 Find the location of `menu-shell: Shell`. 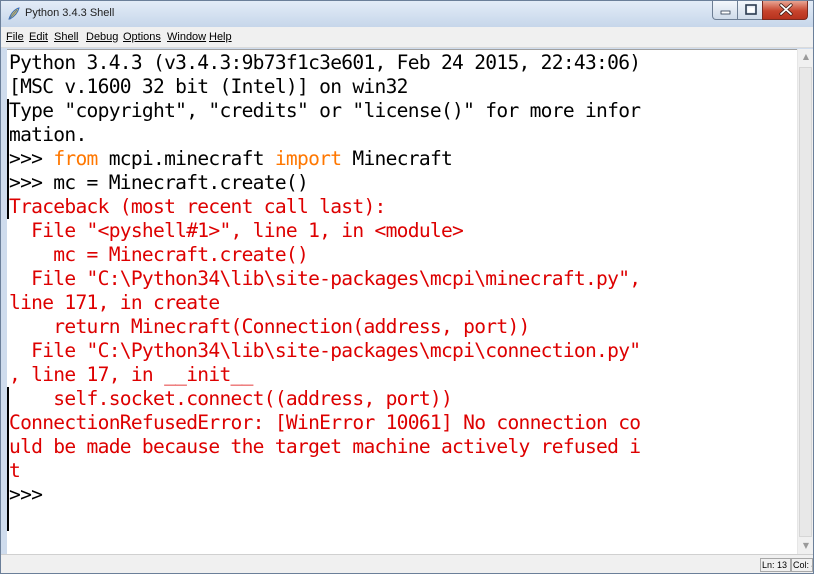

menu-shell: Shell is located at coordinates (66, 37).